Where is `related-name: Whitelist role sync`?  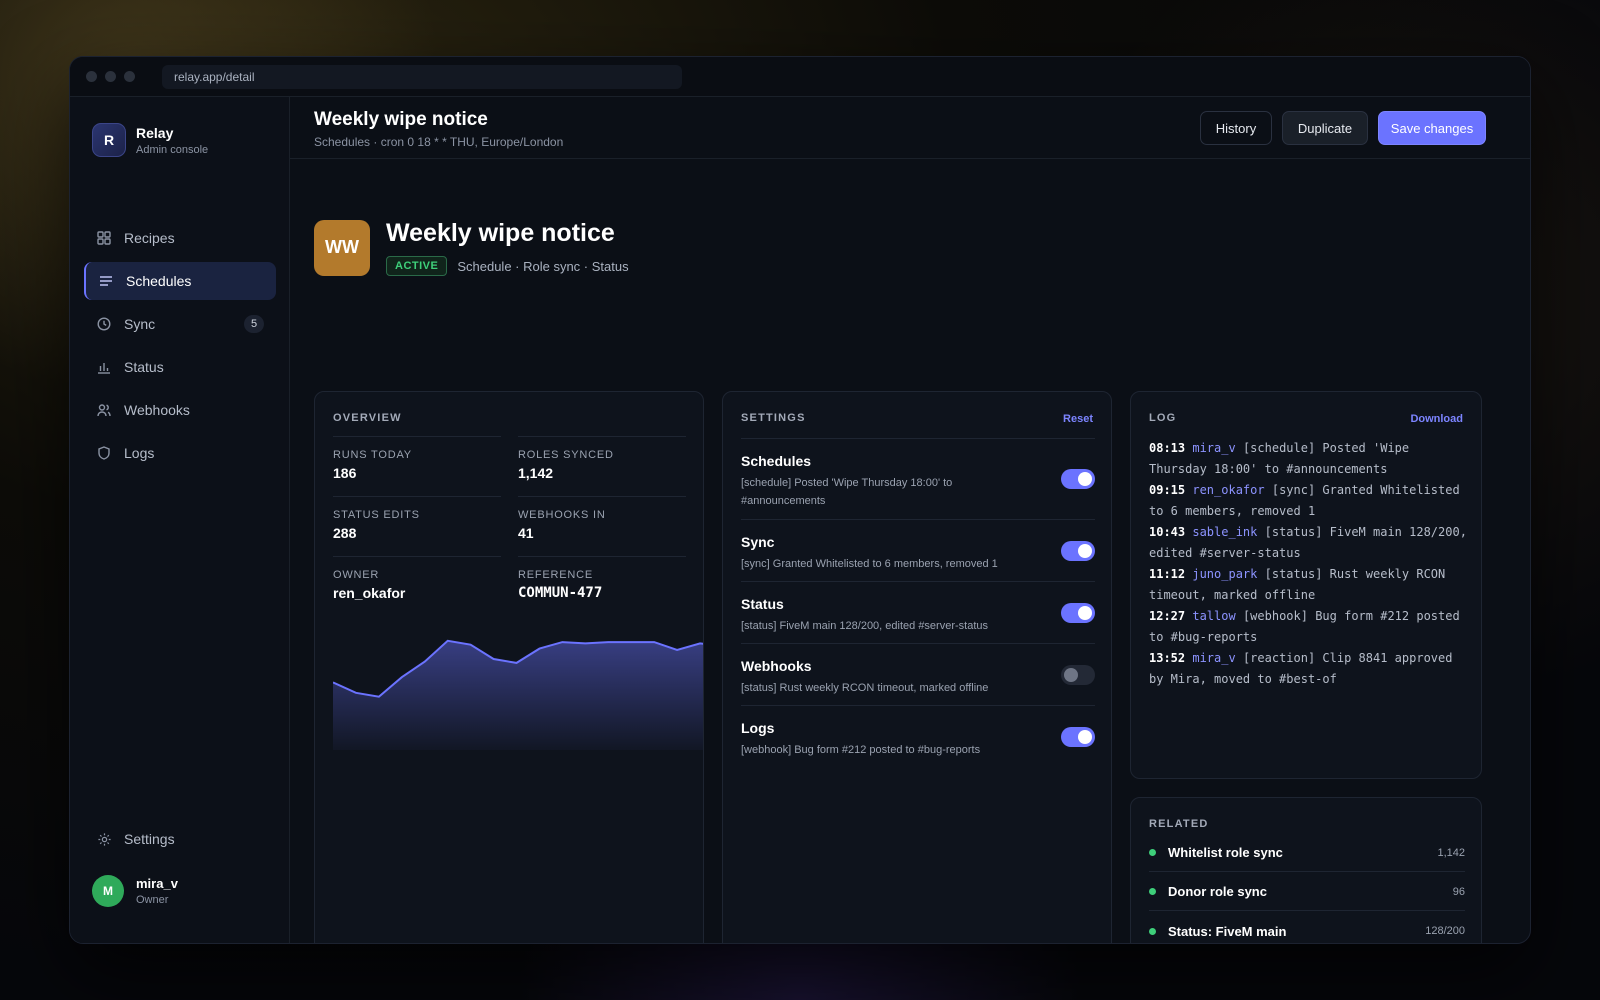
related-name: Whitelist role sync is located at coordinates (1225, 852).